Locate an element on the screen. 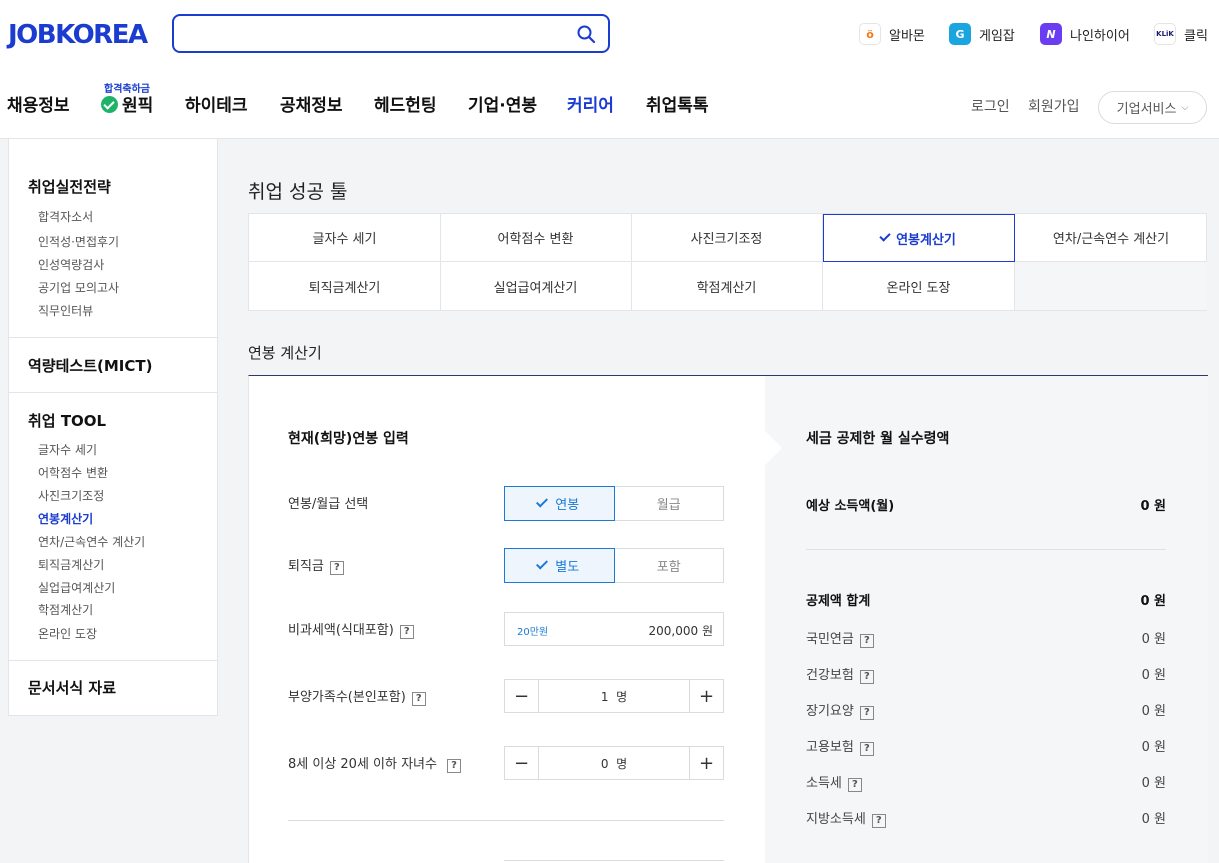 This screenshot has width=1219, height=863. family-site-label: 나인하이어 is located at coordinates (1100, 36).